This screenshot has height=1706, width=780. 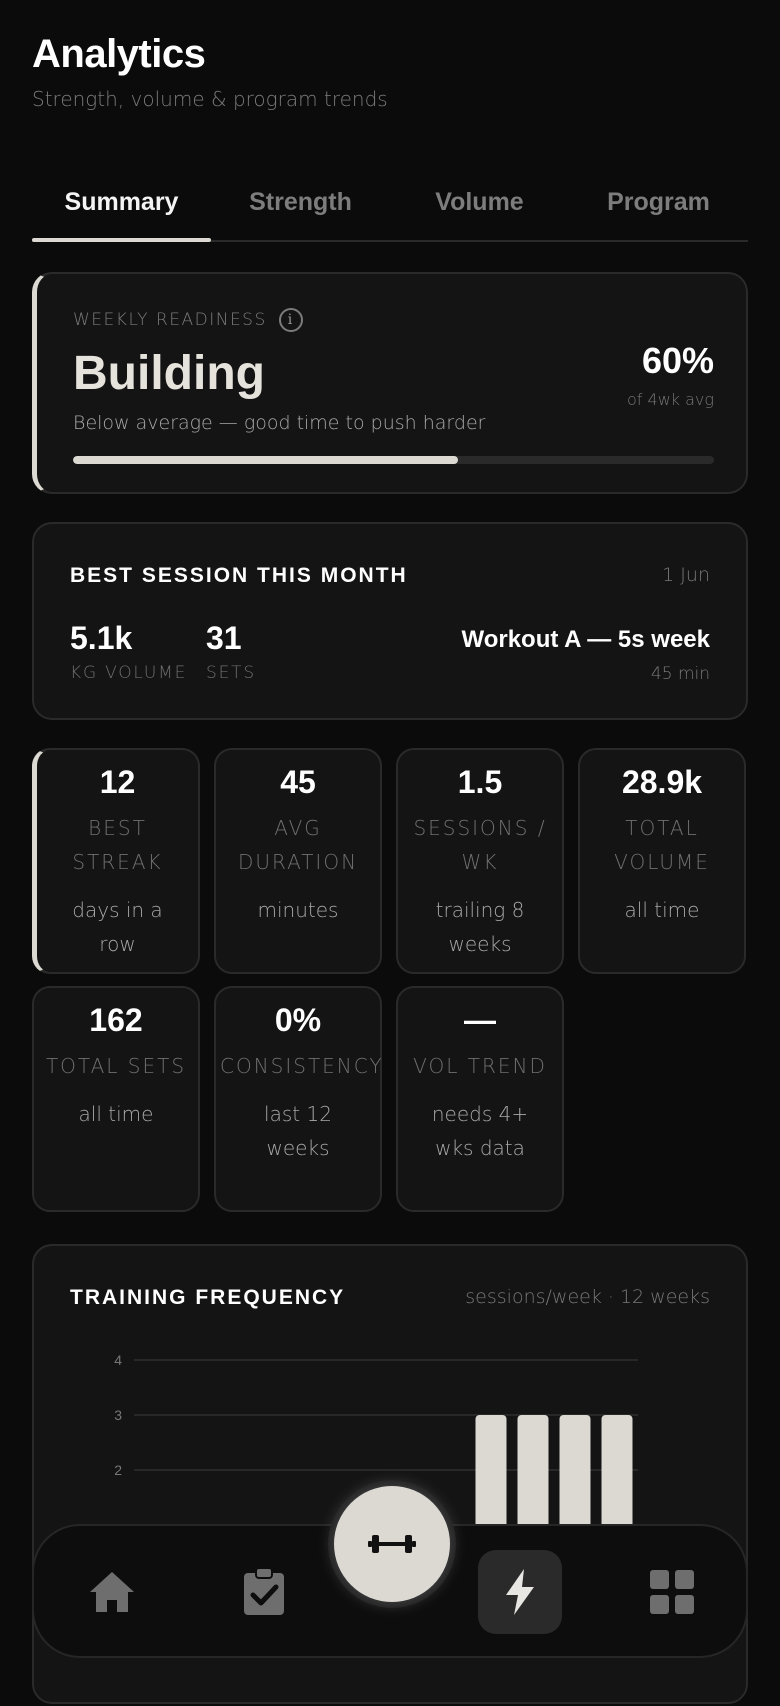 I want to click on bottom-nav, so click(x=390, y=1572).